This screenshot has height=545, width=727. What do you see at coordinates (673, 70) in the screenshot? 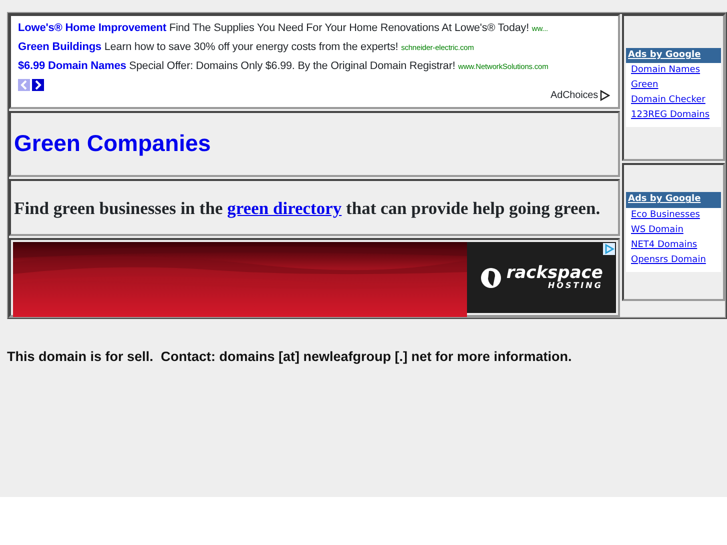
I see `ad-link: Domain Names` at bounding box center [673, 70].